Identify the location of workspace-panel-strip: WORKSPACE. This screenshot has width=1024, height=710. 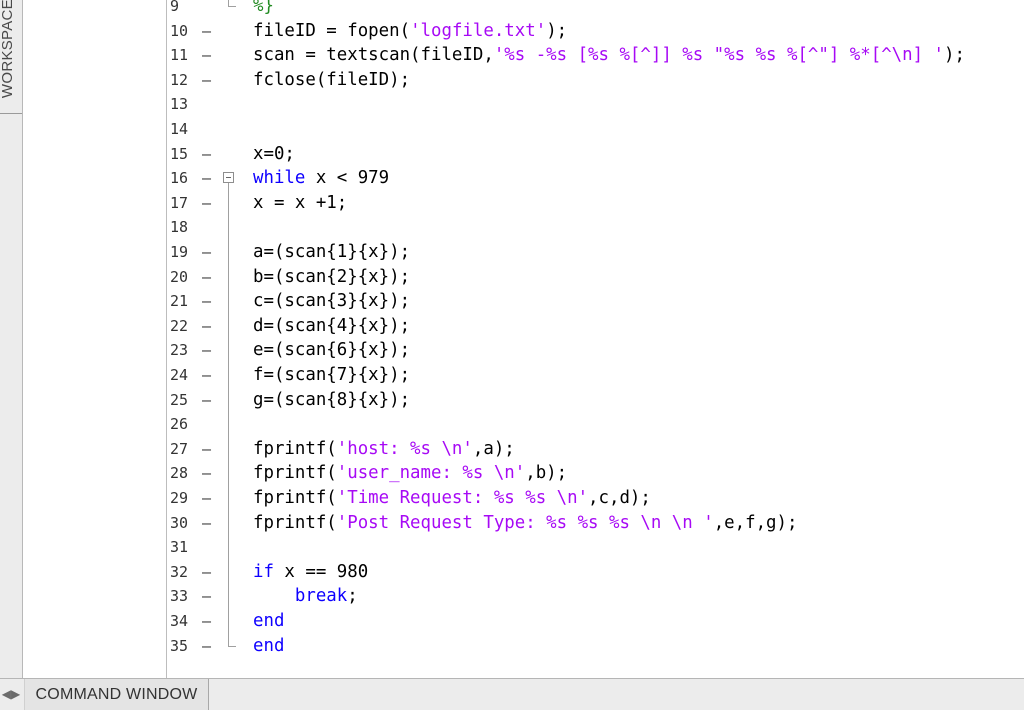
(11, 339).